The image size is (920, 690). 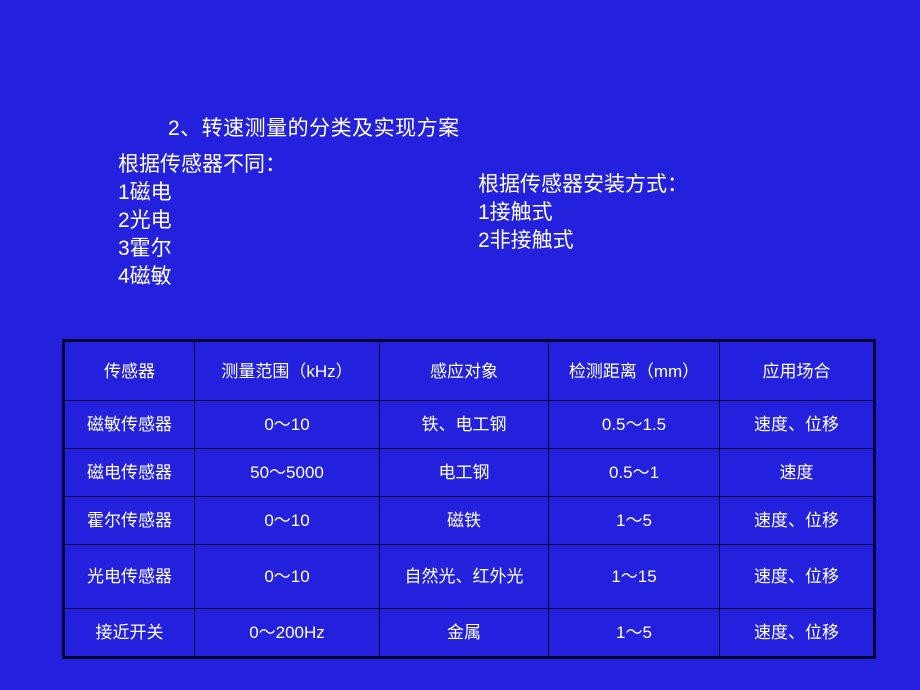 I want to click on table-row: 接近开关 0～200Hz 金属 1～5 速度、位移, so click(x=469, y=633).